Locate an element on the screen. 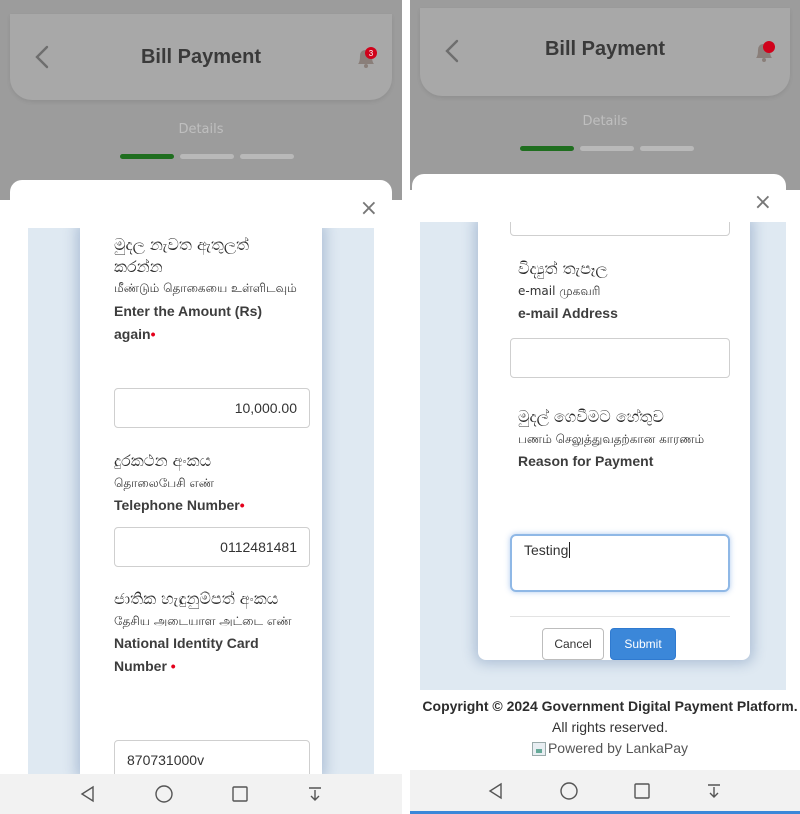 The height and width of the screenshot is (814, 800). nic-label-ta: தேசிய அடையாள அட்டை எண் is located at coordinates (203, 620).